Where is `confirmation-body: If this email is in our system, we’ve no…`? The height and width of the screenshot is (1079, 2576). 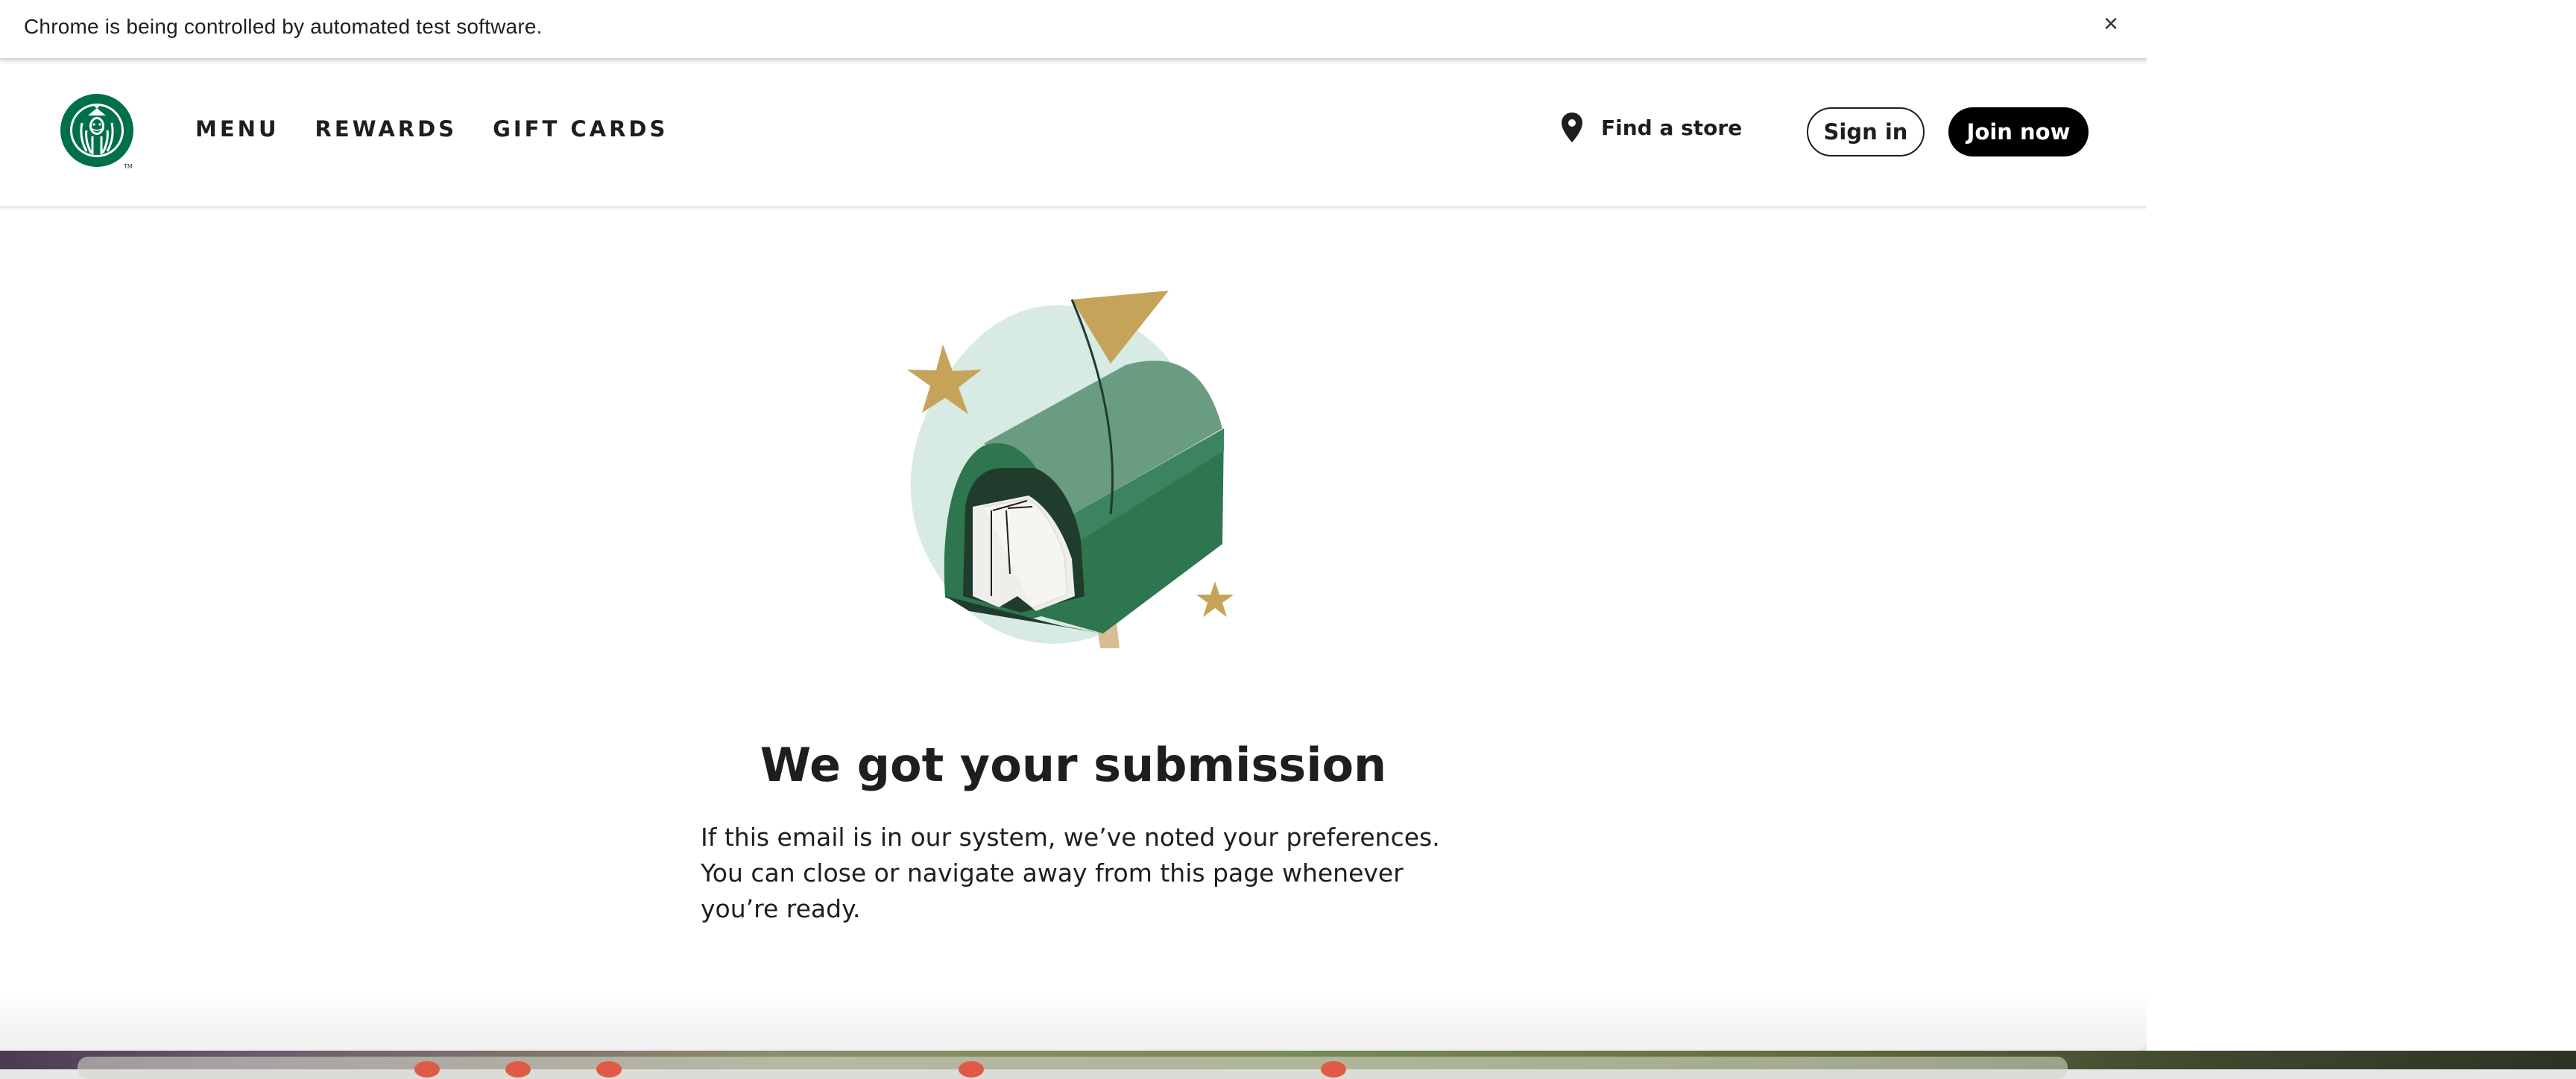
confirmation-body: If this email is in our system, we’ve no… is located at coordinates (1070, 873).